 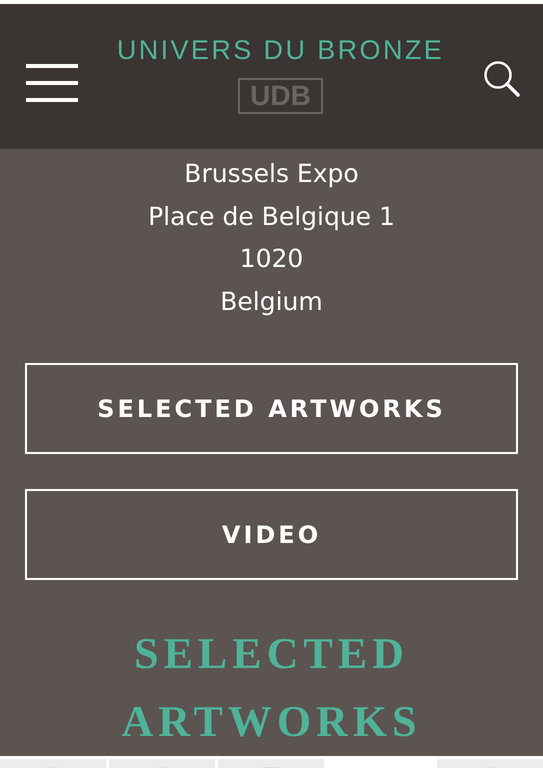 I want to click on address-line: Belgium, so click(x=271, y=302).